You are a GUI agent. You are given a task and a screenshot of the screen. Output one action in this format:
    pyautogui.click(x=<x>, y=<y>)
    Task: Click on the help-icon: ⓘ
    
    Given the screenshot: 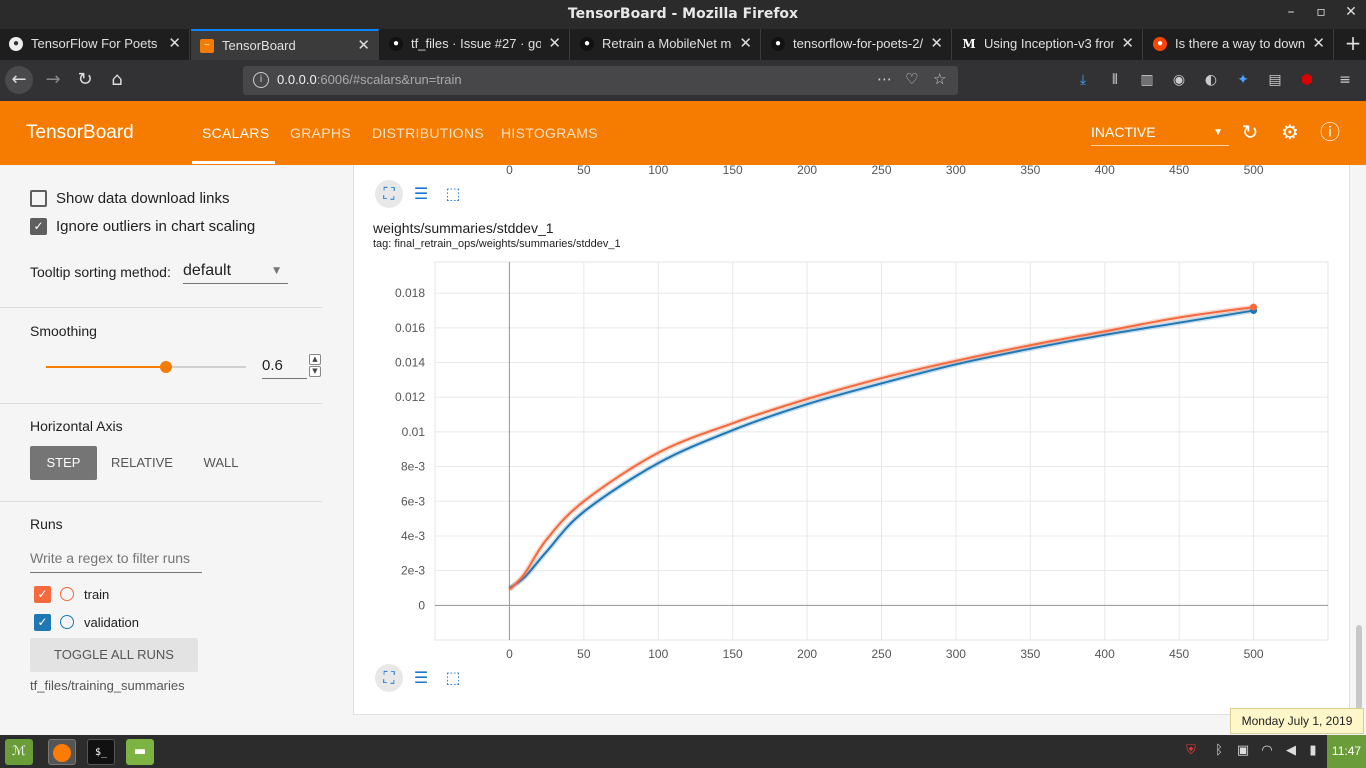 What is the action you would take?
    pyautogui.click(x=1330, y=132)
    